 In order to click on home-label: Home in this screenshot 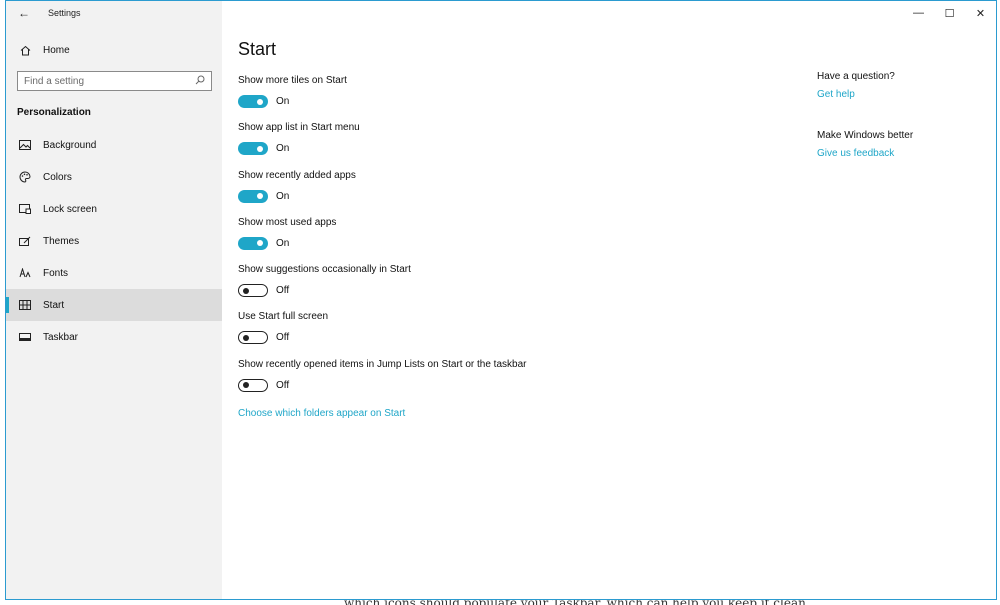, I will do `click(56, 50)`.